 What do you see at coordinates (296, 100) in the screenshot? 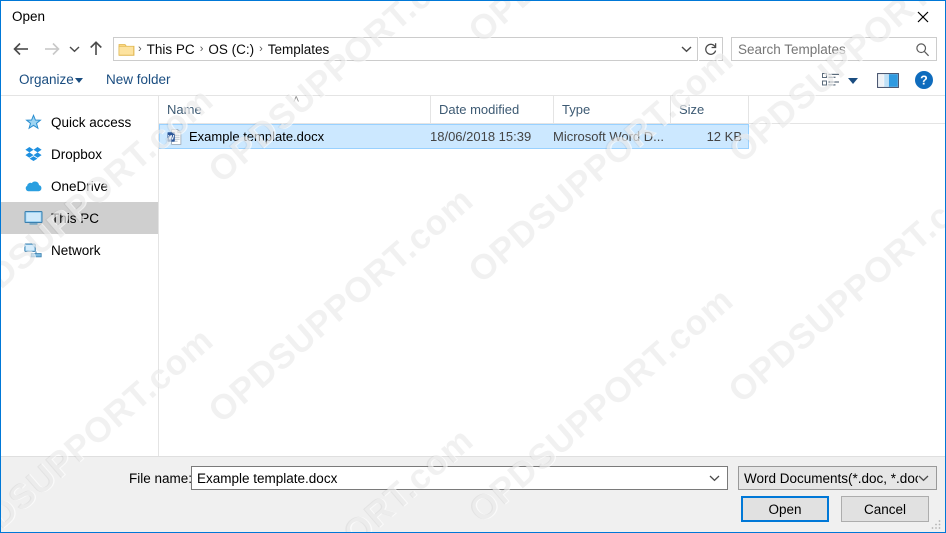
I see `sort-ascending-icon: ˄` at bounding box center [296, 100].